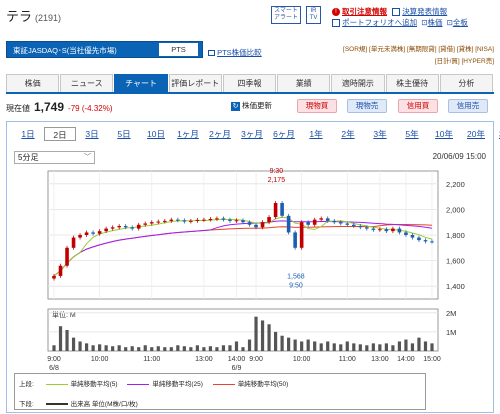 This screenshot has height=414, width=500. What do you see at coordinates (476, 134) in the screenshot?
I see `period-20y: 20年` at bounding box center [476, 134].